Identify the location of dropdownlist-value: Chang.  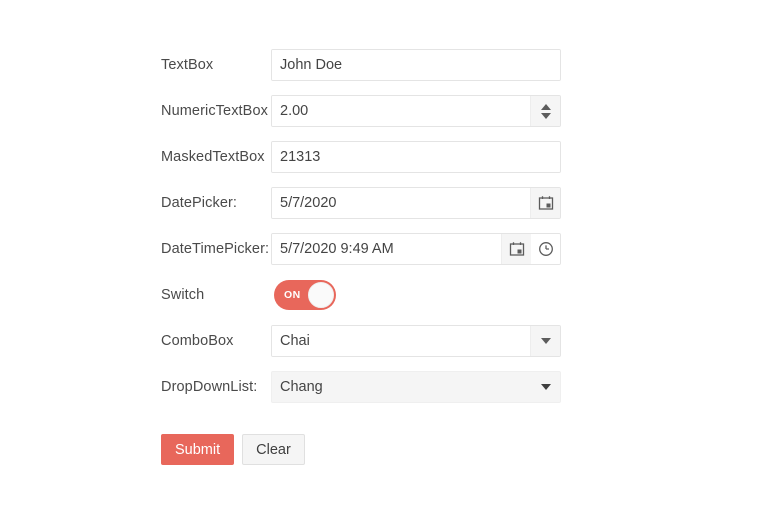
(401, 387).